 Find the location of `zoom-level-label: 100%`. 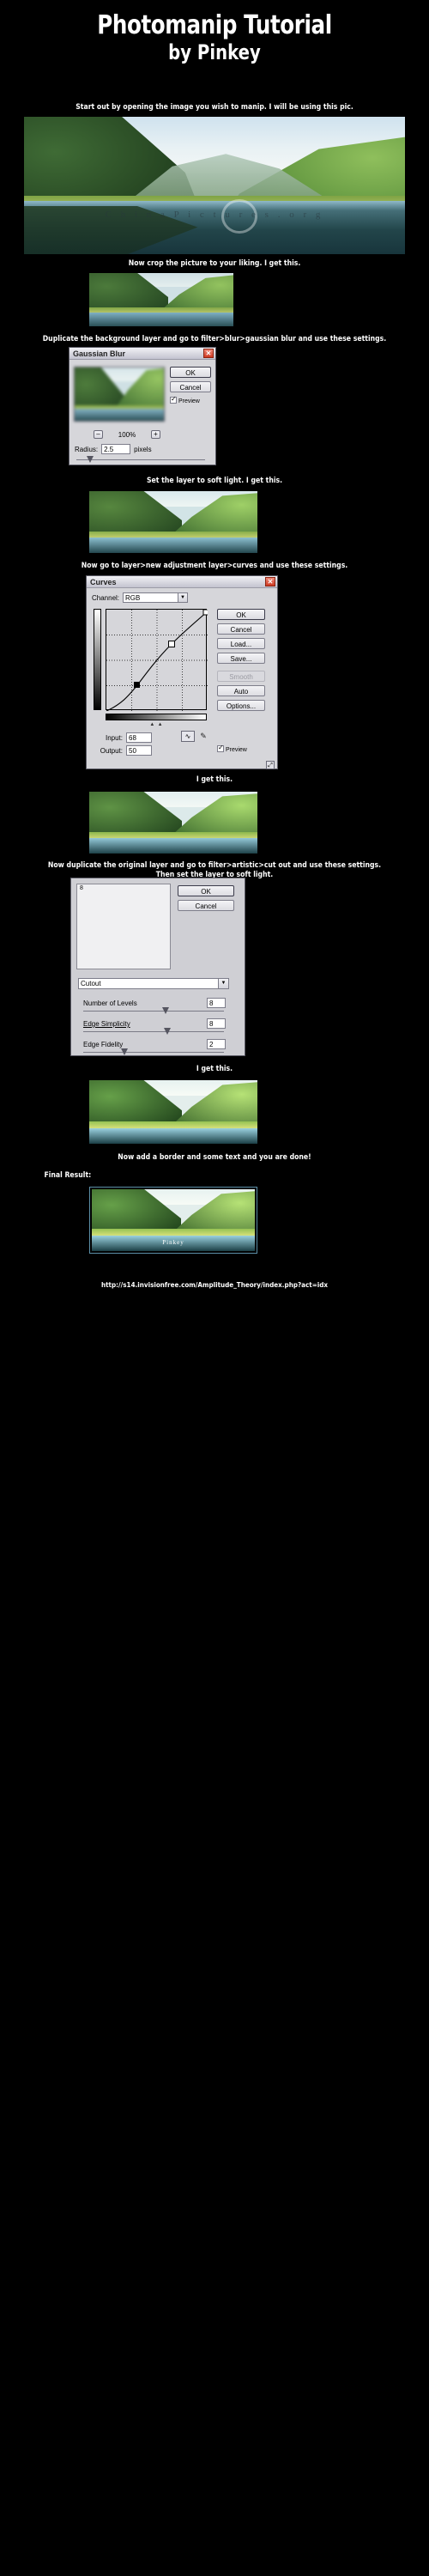

zoom-level-label: 100% is located at coordinates (127, 434).